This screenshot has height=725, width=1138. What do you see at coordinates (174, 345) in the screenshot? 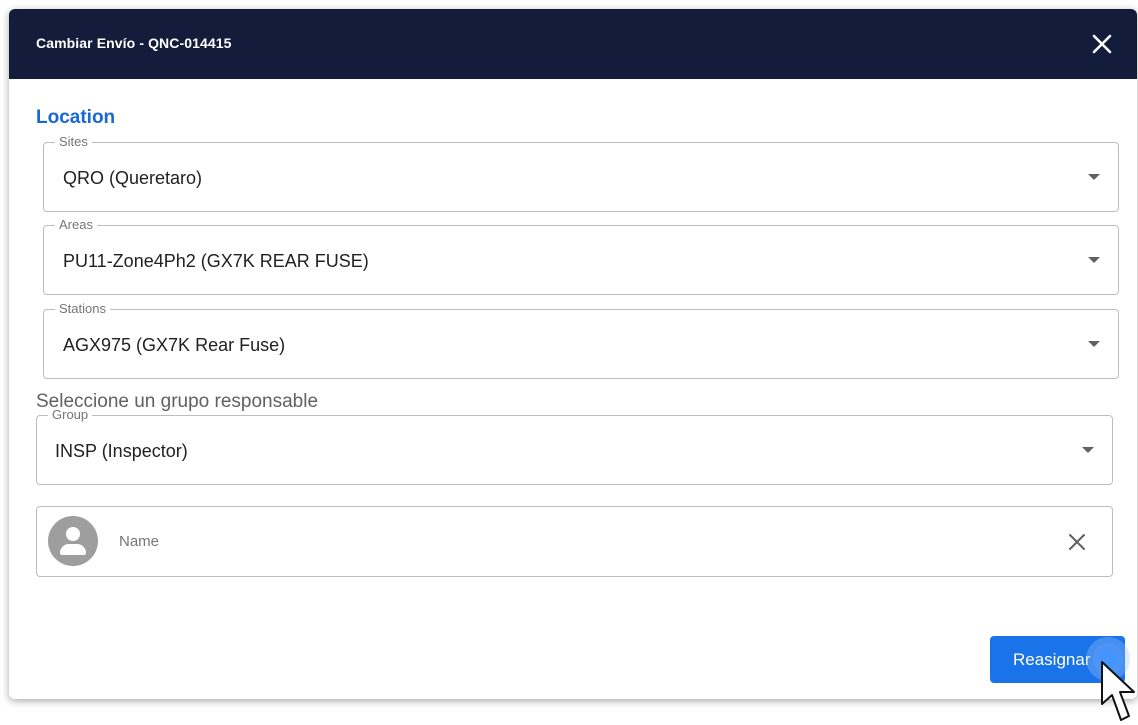
I see `stations-value: AGX975 (GX7K Rear Fuse)` at bounding box center [174, 345].